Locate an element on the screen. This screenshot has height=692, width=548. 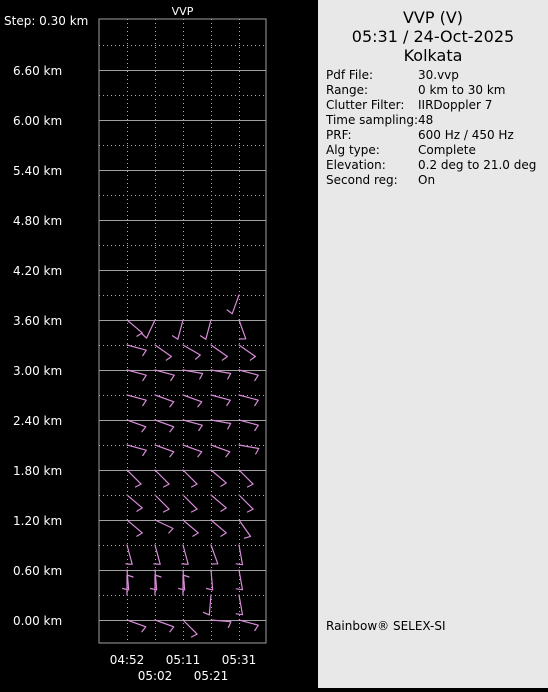
site-name: Kolkata is located at coordinates (433, 55).